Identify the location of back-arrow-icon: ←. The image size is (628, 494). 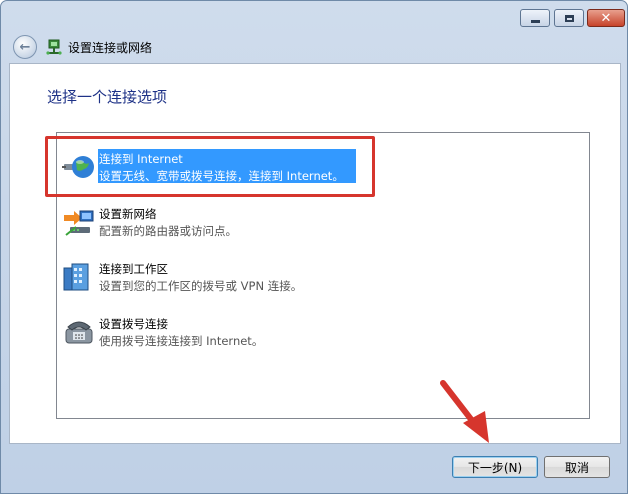
(25, 47).